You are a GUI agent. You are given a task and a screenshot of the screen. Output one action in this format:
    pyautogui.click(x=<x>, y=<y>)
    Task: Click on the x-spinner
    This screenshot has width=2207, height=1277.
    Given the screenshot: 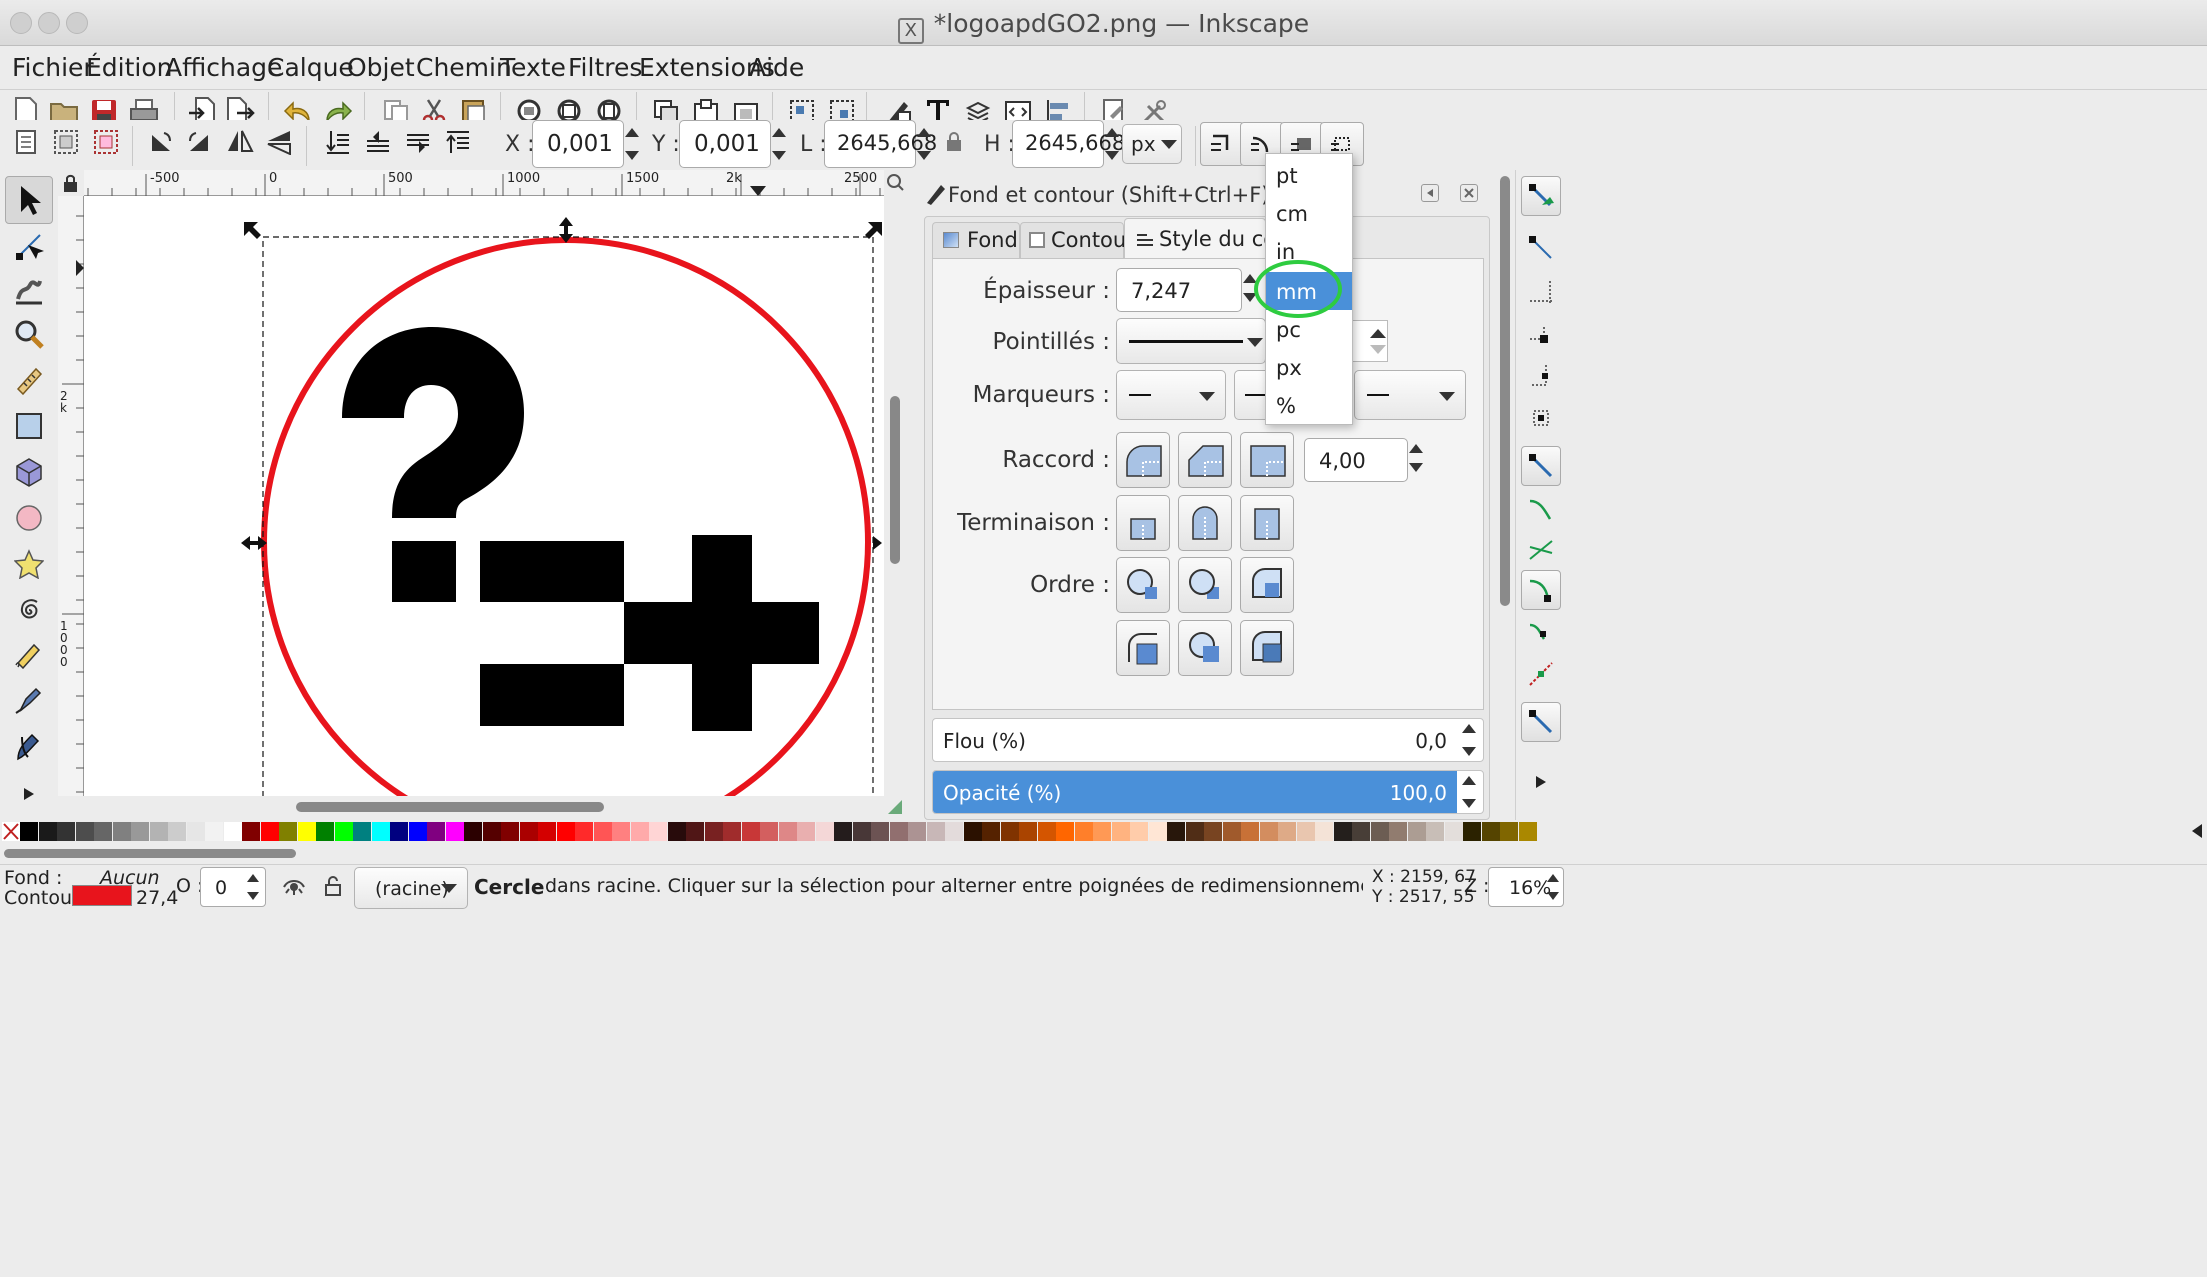 What is the action you would take?
    pyautogui.click(x=632, y=144)
    